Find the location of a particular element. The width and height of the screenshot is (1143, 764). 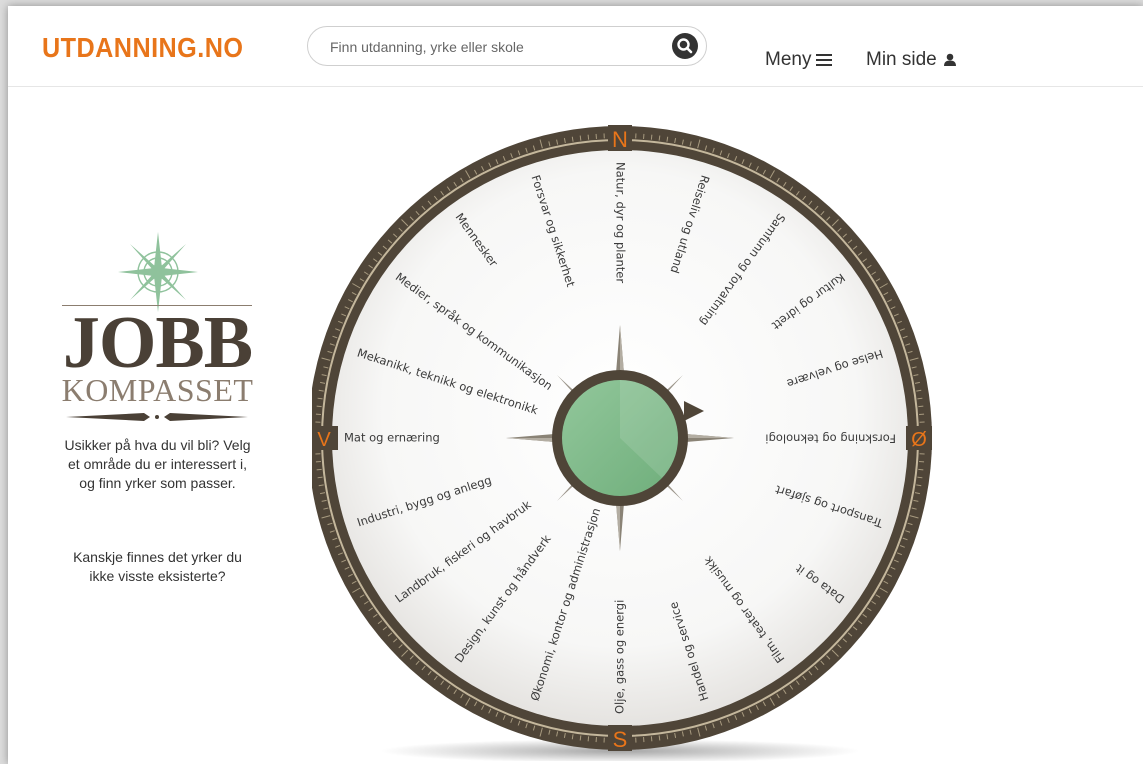

search-button is located at coordinates (685, 46).